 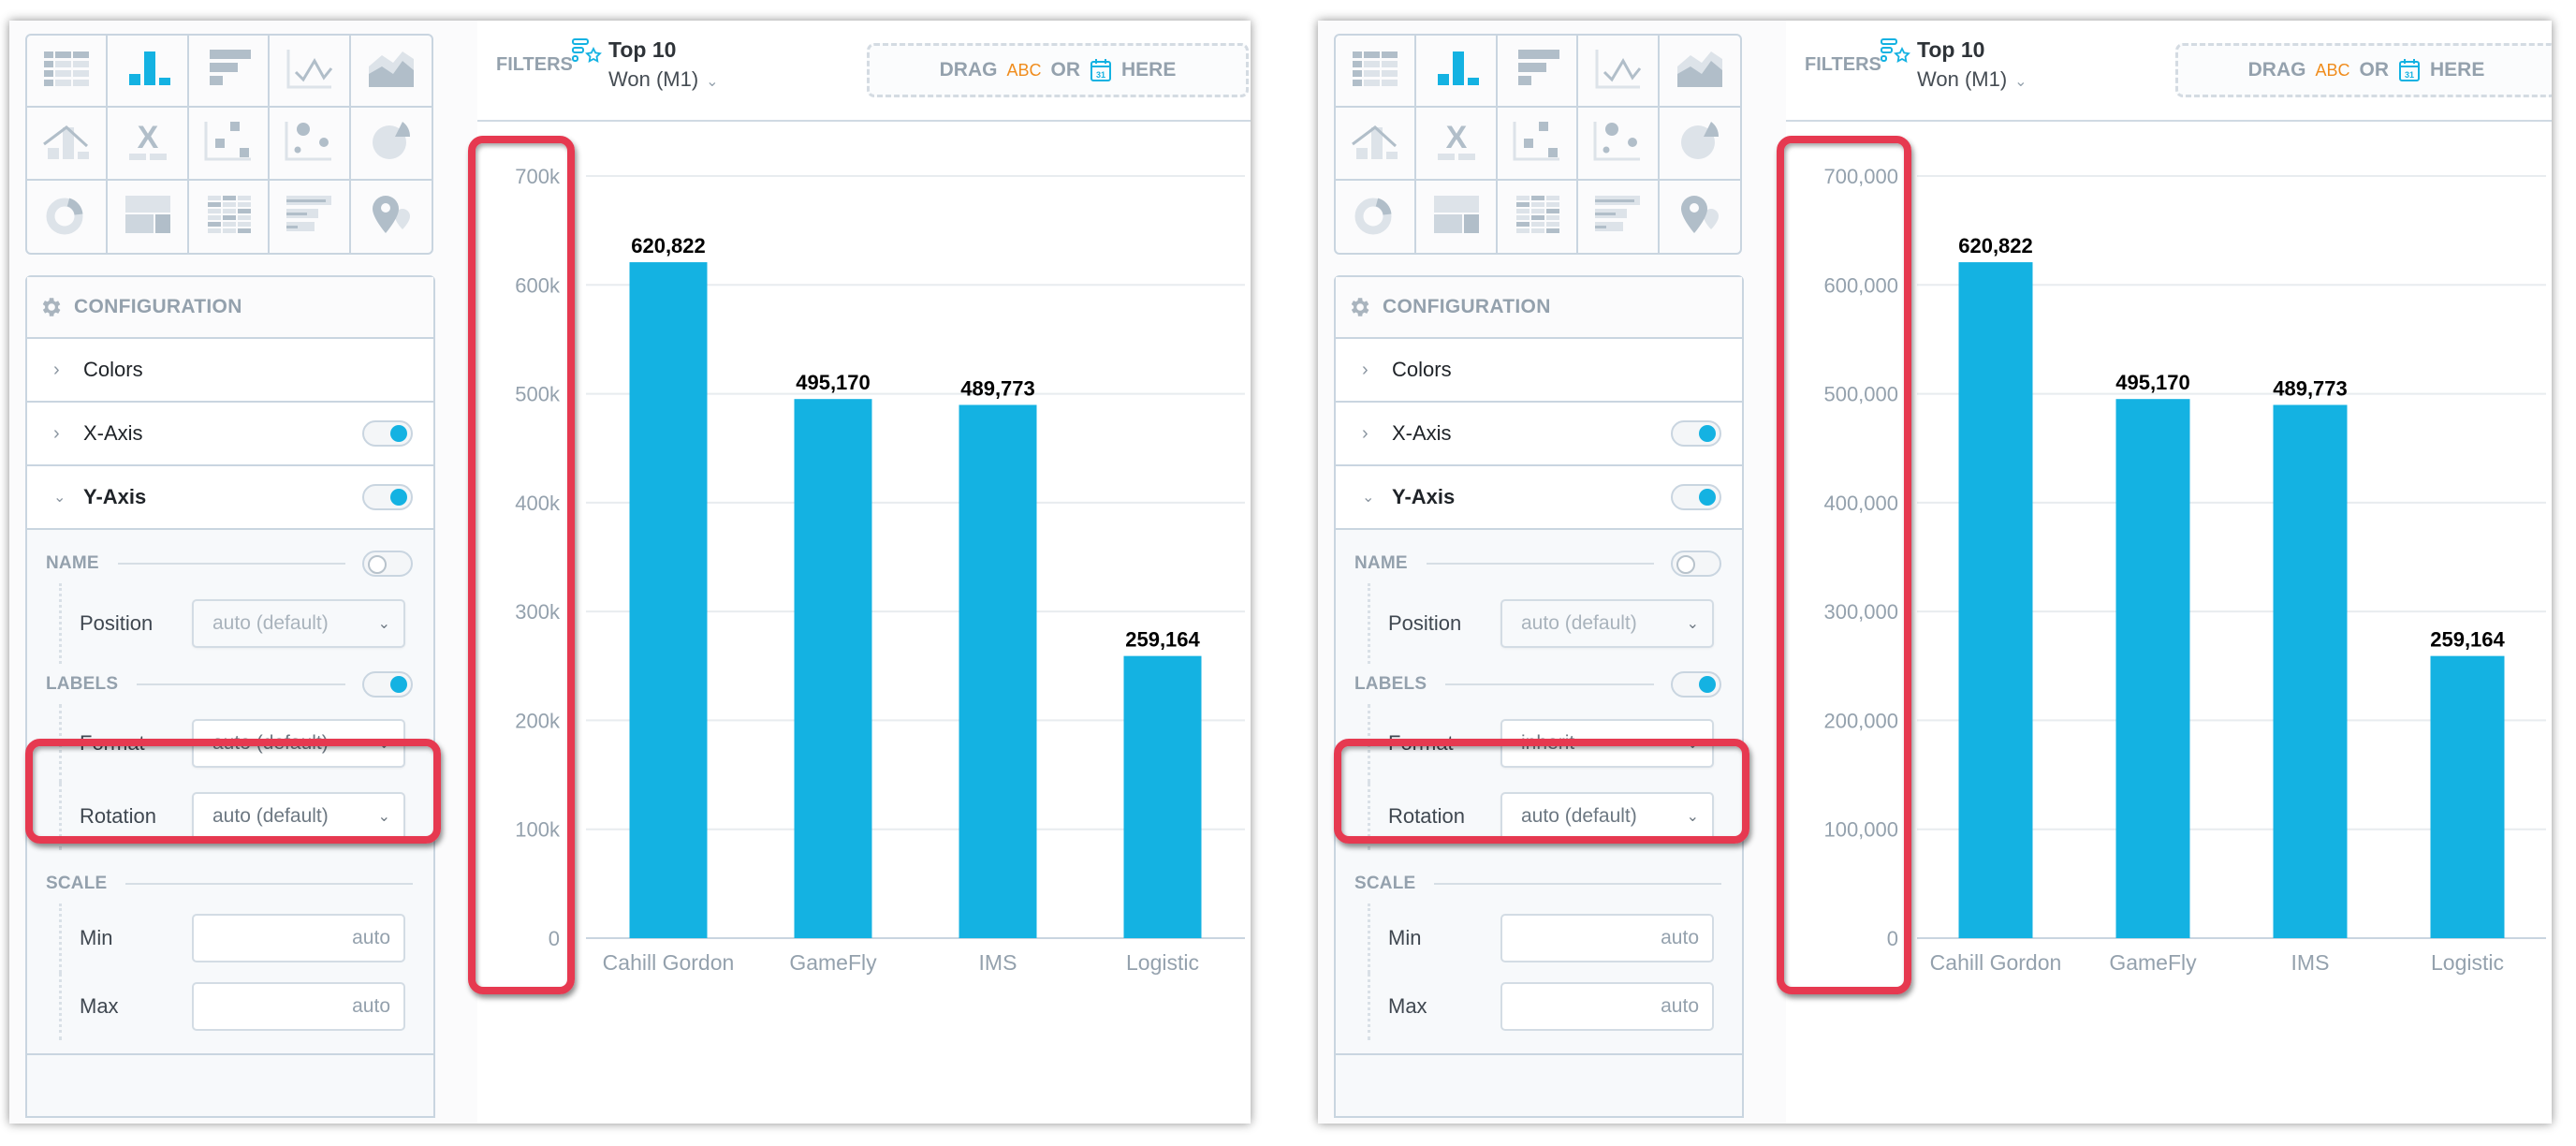 I want to click on table-chart-icon, so click(x=66, y=71).